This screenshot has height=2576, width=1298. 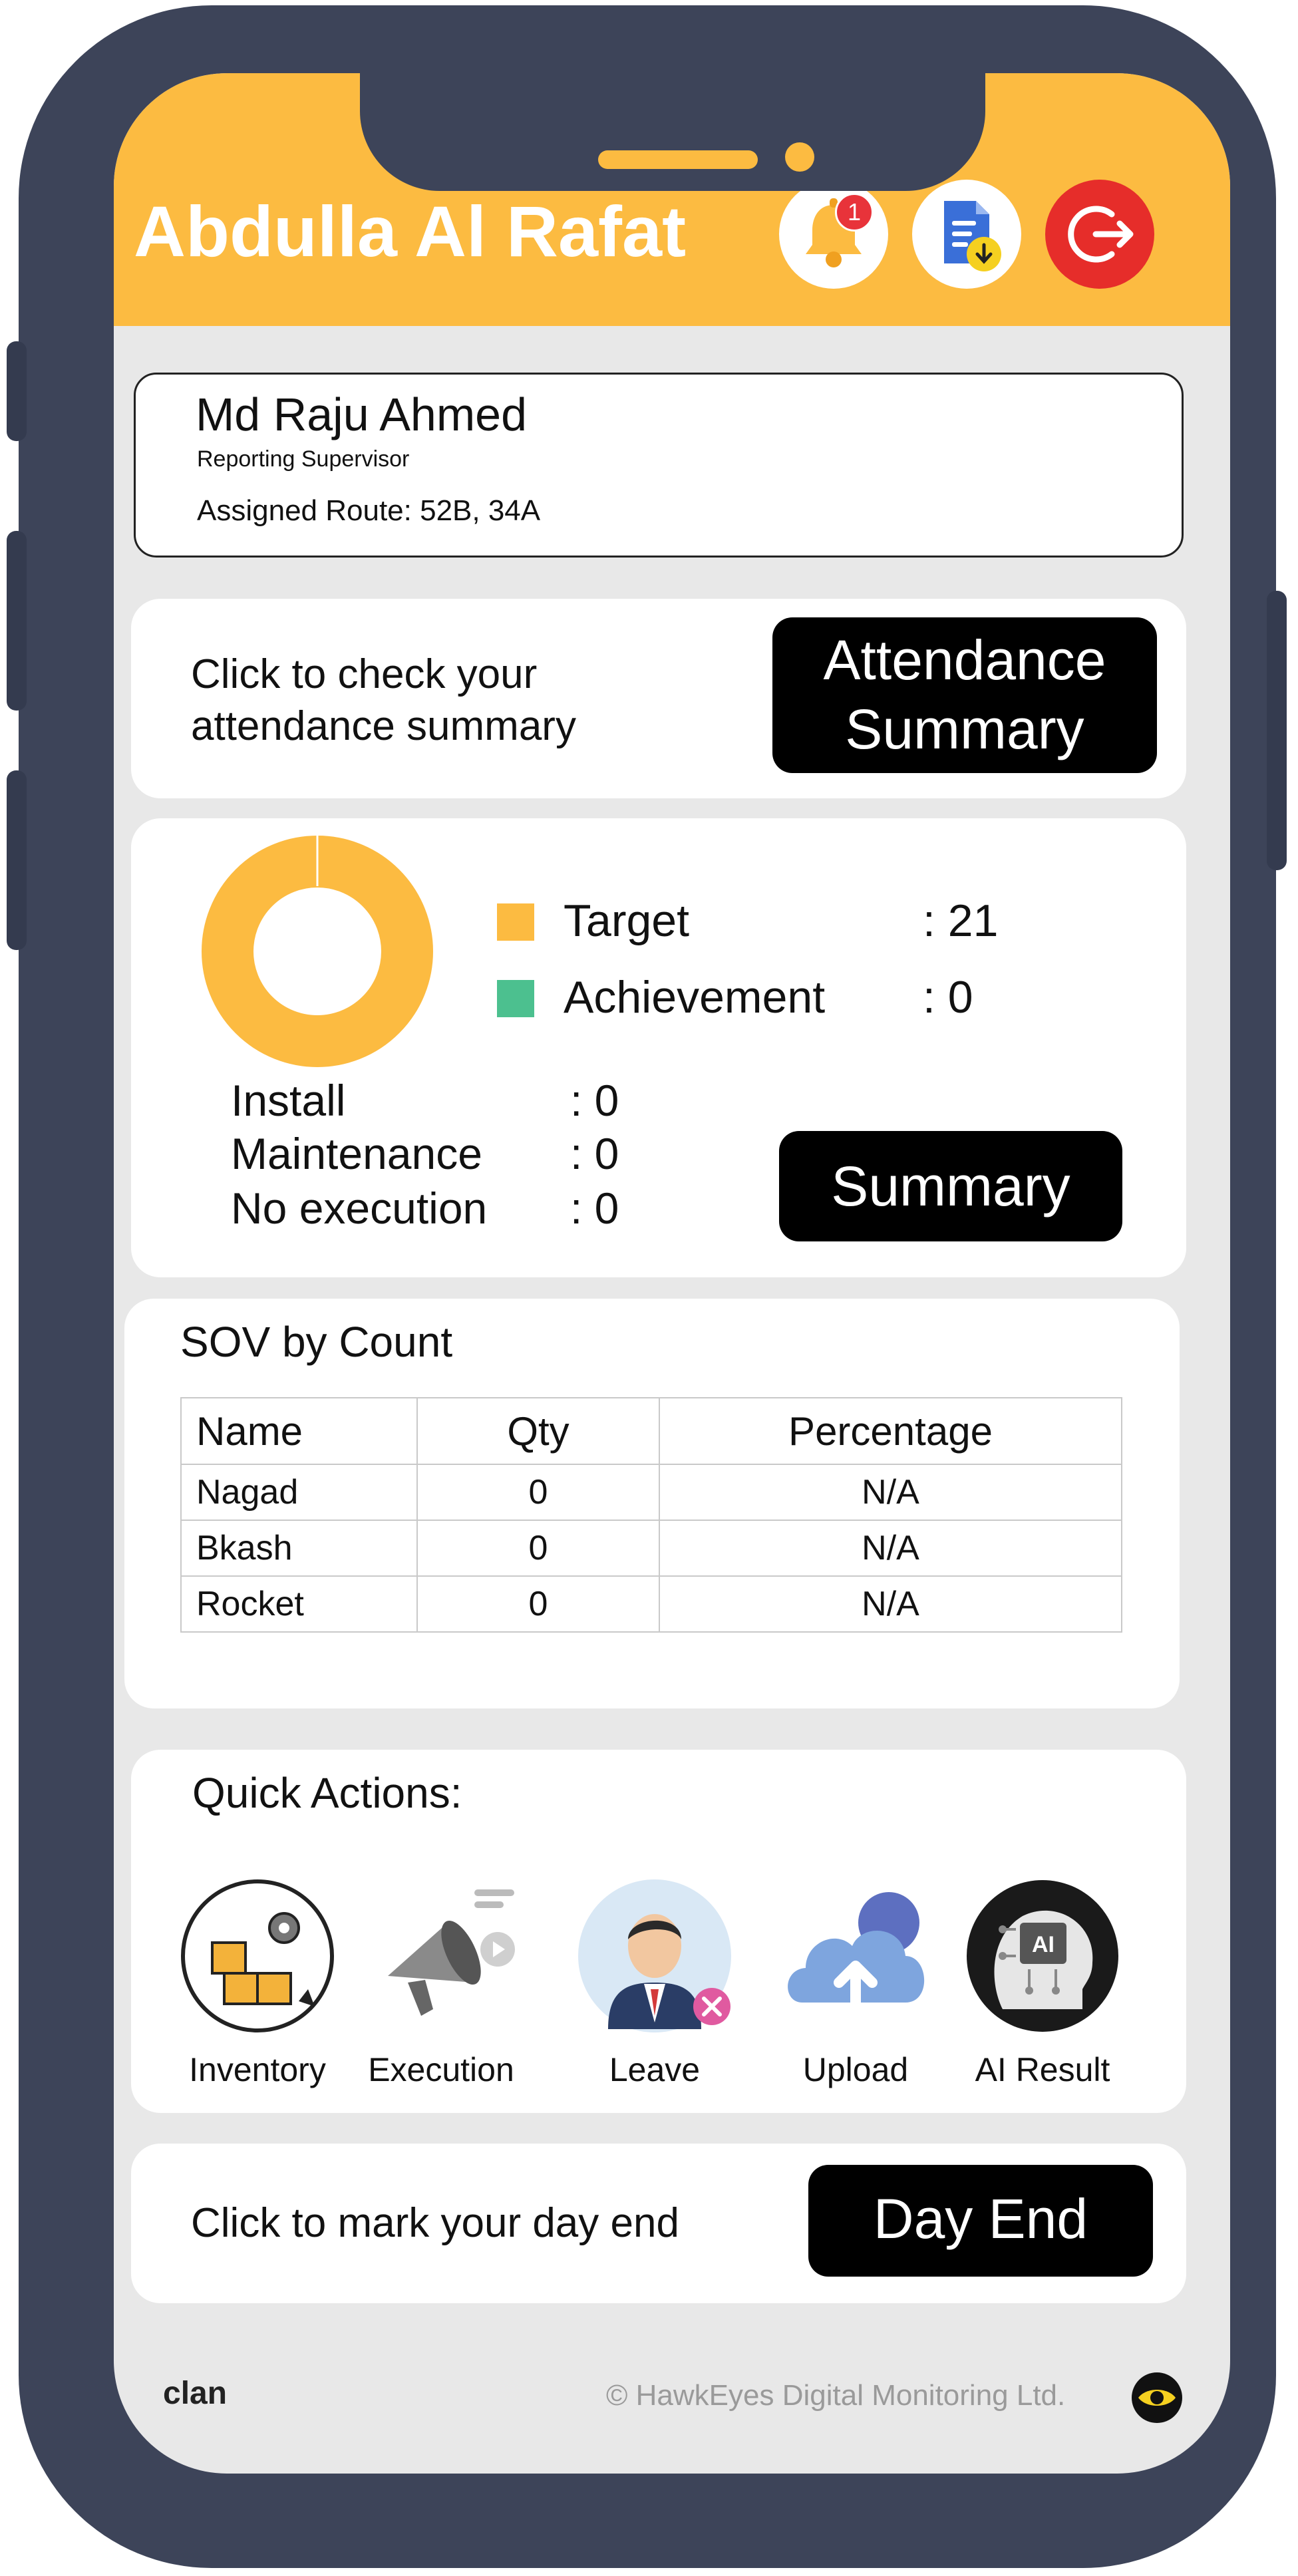 I want to click on no-execution-label: No execution, so click(x=359, y=1208).